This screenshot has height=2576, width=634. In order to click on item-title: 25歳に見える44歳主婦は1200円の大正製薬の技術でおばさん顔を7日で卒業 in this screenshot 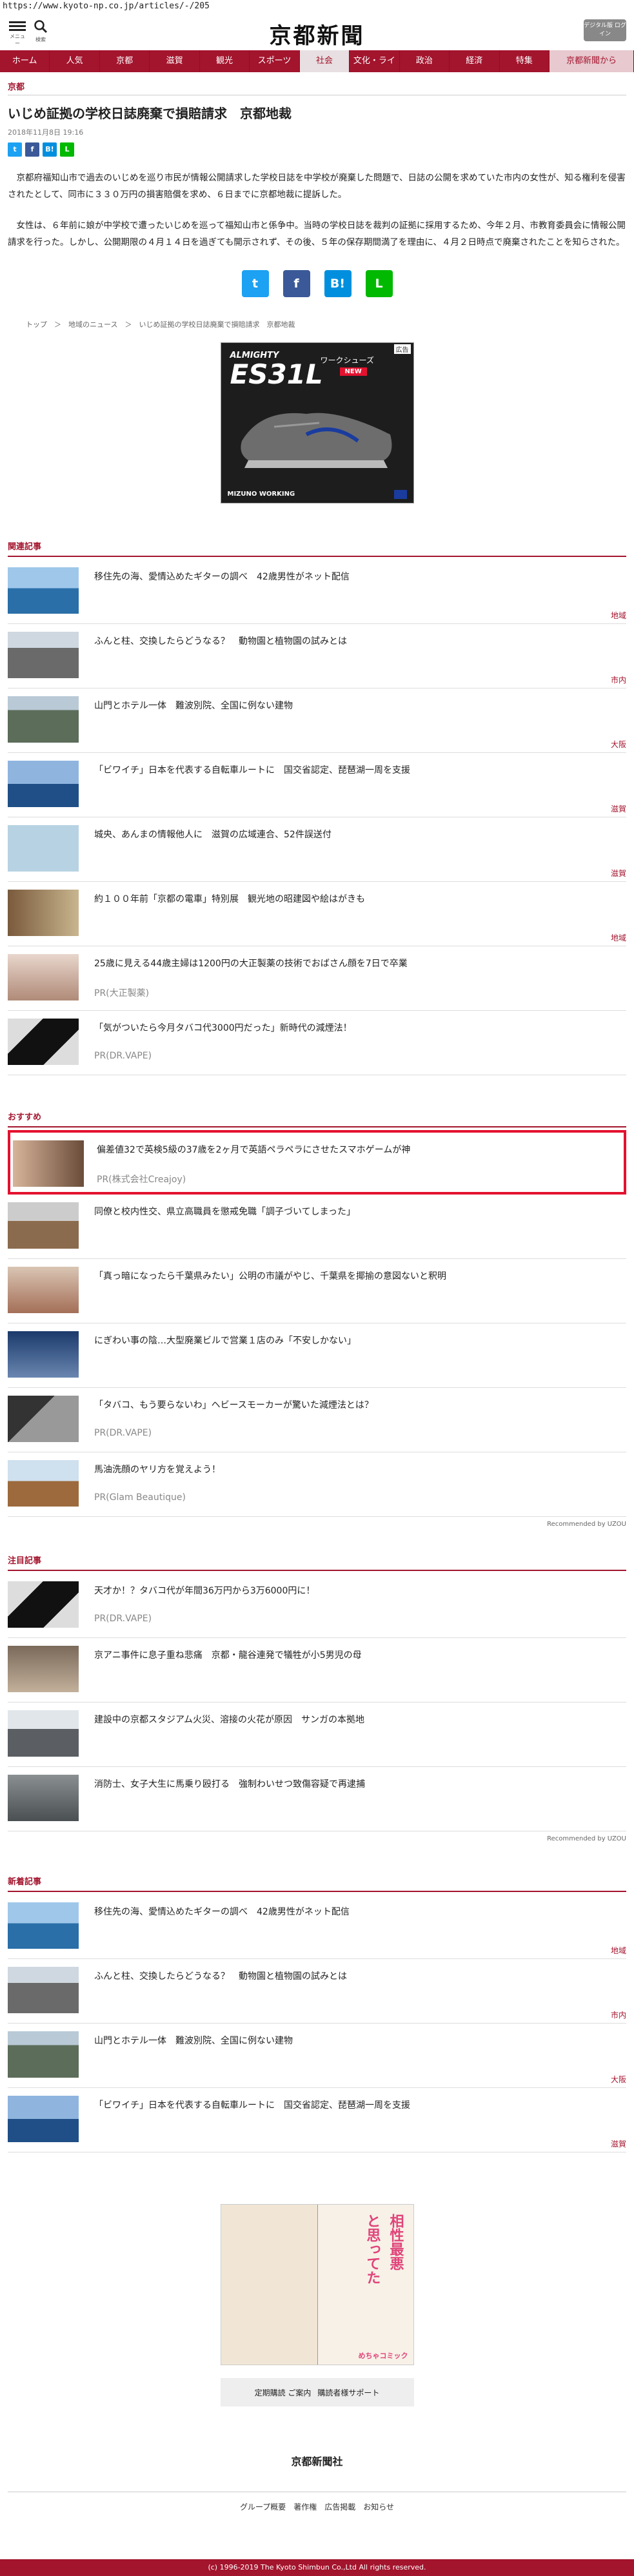, I will do `click(353, 964)`.